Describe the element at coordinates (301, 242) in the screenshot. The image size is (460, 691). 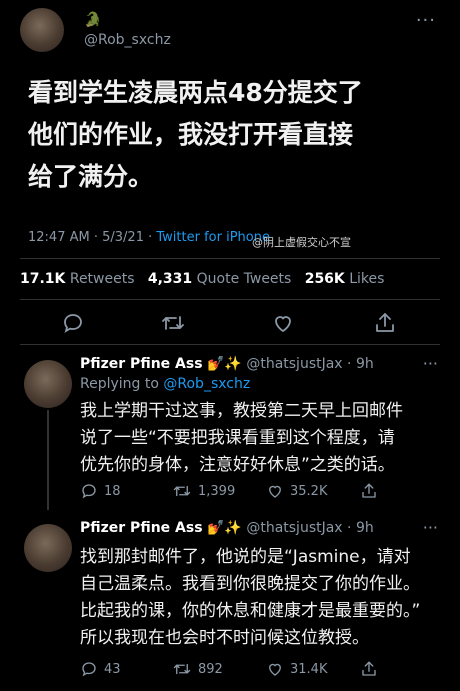
I see `watermark: @阴上虚假交心不宣` at that location.